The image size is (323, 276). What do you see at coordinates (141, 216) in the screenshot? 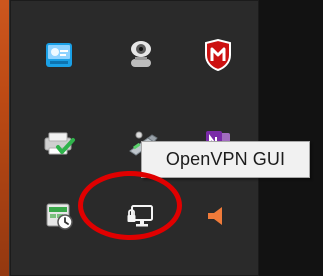
I see `openvpn-network-icon` at bounding box center [141, 216].